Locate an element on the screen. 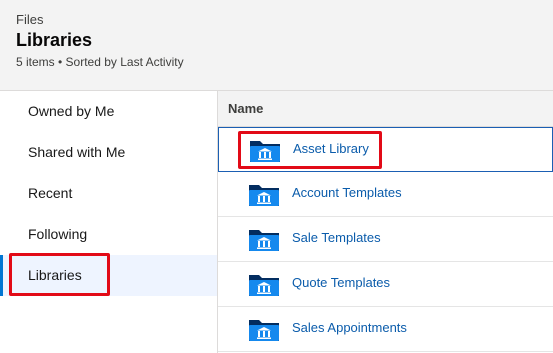 This screenshot has height=353, width=553. sidebar-item-following: Following is located at coordinates (108, 234).